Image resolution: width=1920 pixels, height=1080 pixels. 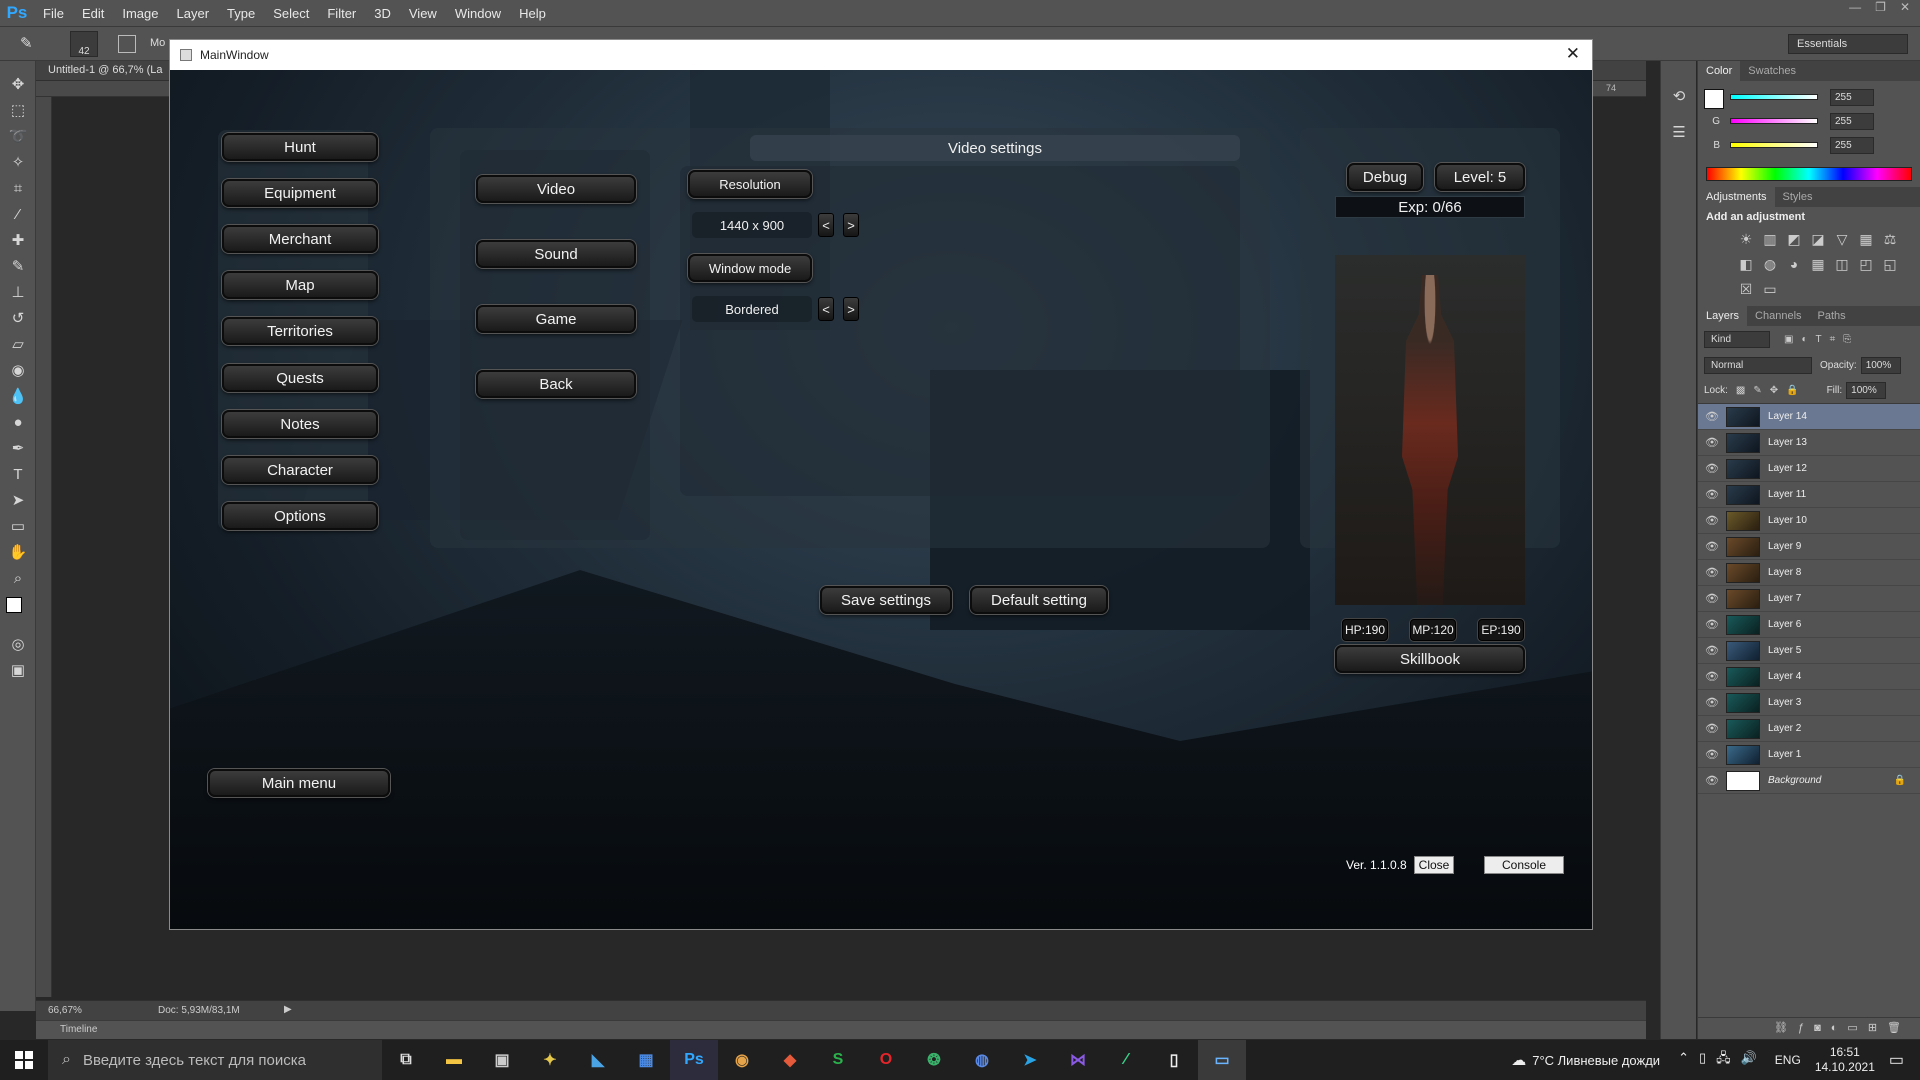 I want to click on app-icon: ✦, so click(x=550, y=1060).